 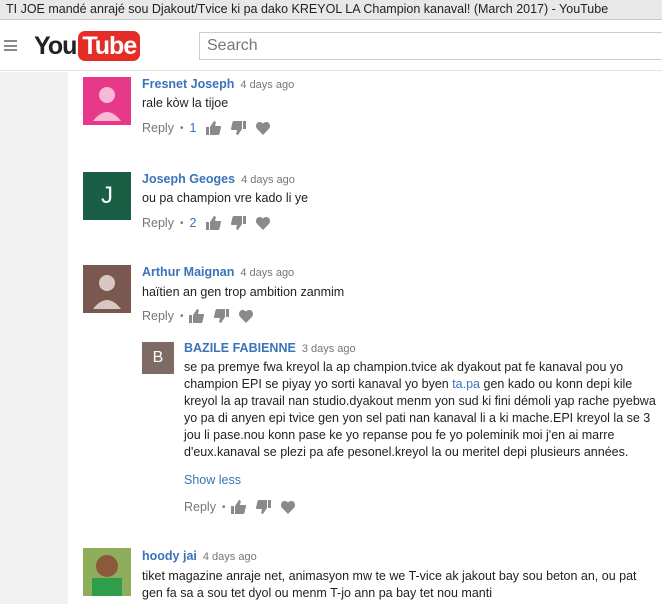 I want to click on author-name: Joseph Geoges, so click(x=188, y=179).